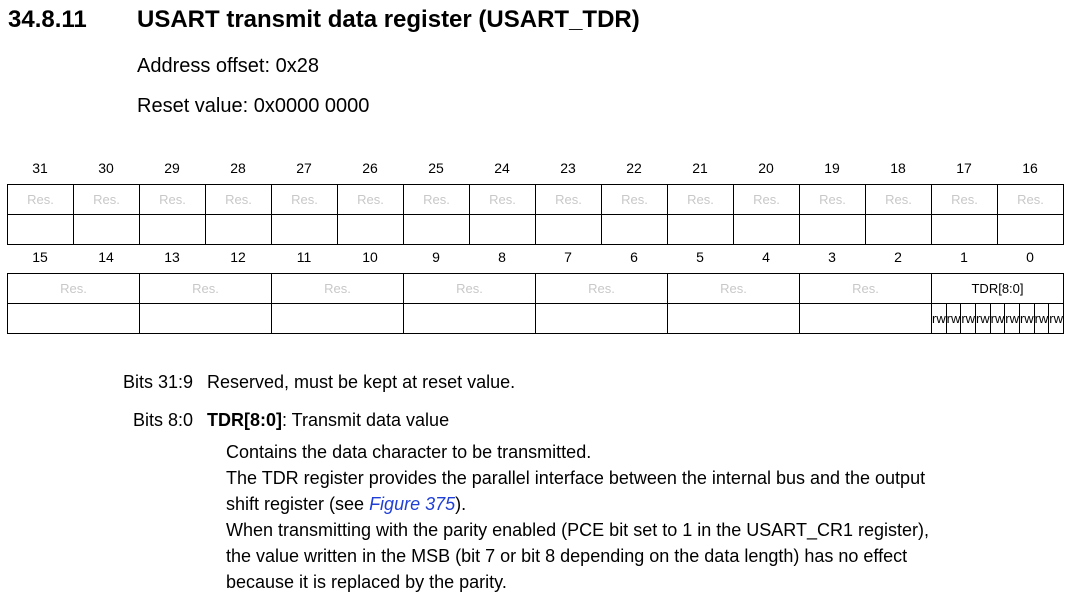 This screenshot has width=1069, height=595. I want to click on bit-number: 7, so click(568, 257).